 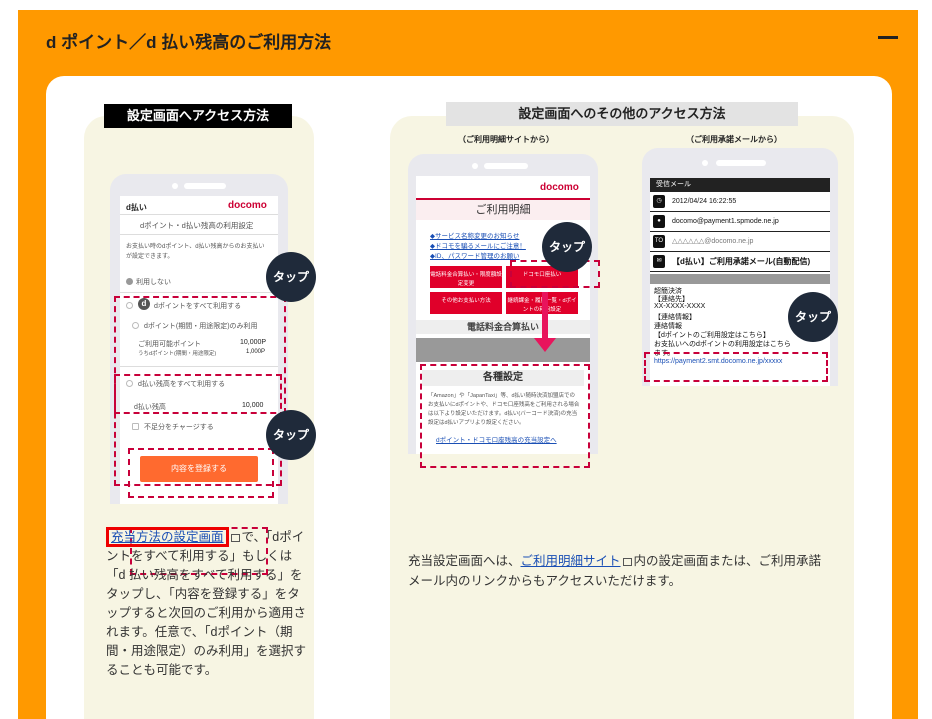 What do you see at coordinates (475, 236) in the screenshot?
I see `notice-link-1: ◆サービス名称変更のお知らせ` at bounding box center [475, 236].